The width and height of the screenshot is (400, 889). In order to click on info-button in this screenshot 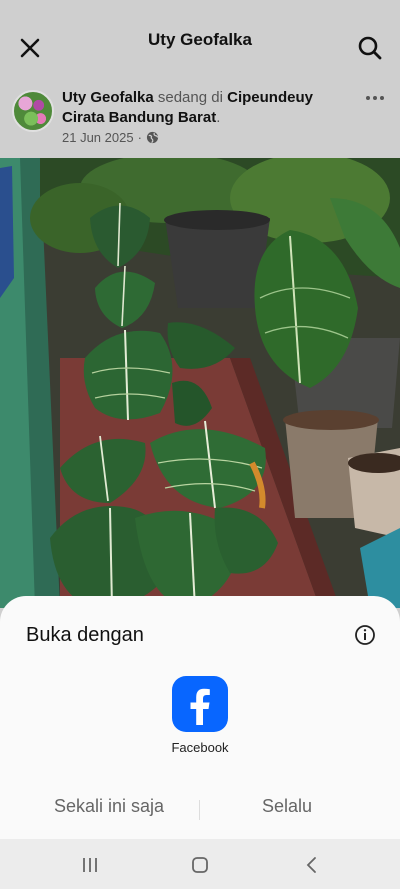, I will do `click(365, 635)`.